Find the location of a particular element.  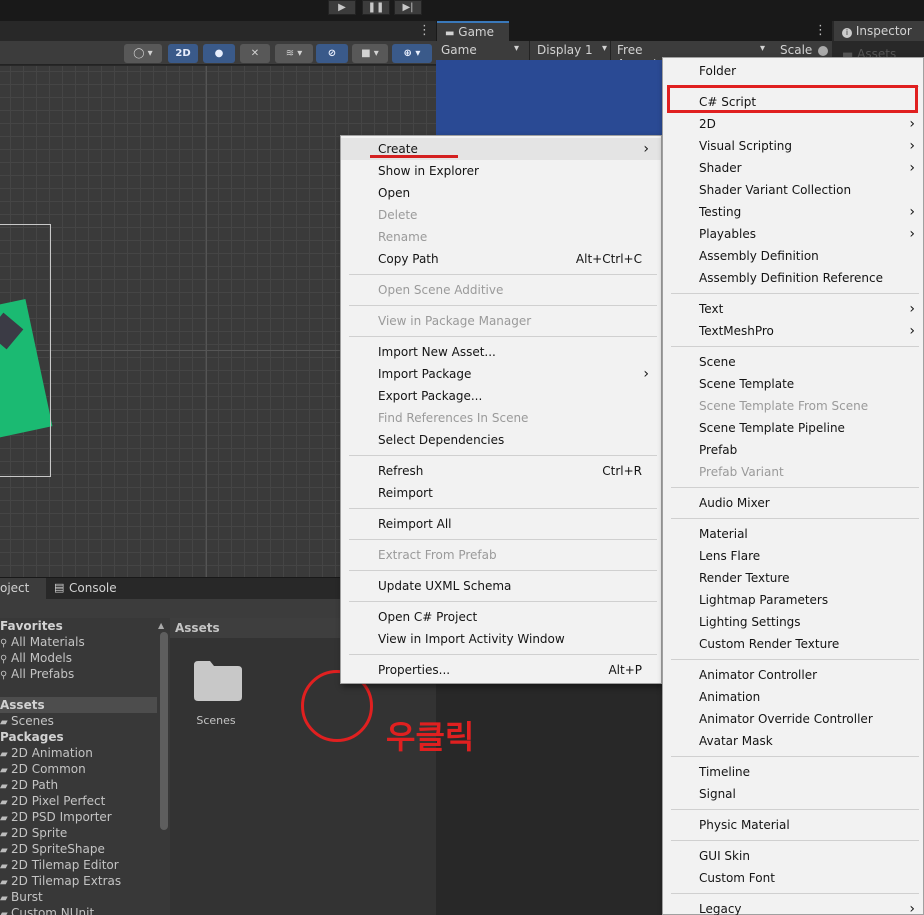

create-item-assembly-definition-reference: Assembly Definition Reference is located at coordinates (793, 278).